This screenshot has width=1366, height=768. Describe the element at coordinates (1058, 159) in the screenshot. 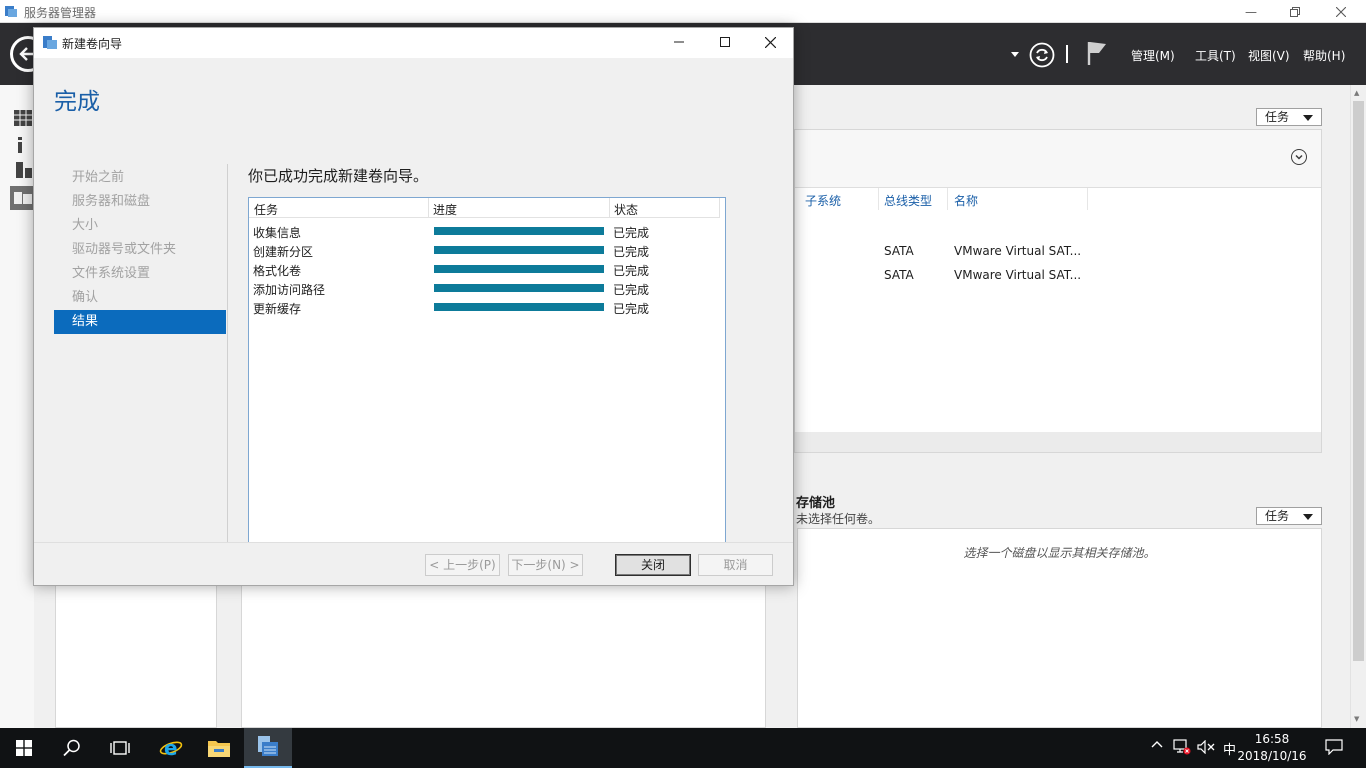

I see `disk-filter-bar` at that location.